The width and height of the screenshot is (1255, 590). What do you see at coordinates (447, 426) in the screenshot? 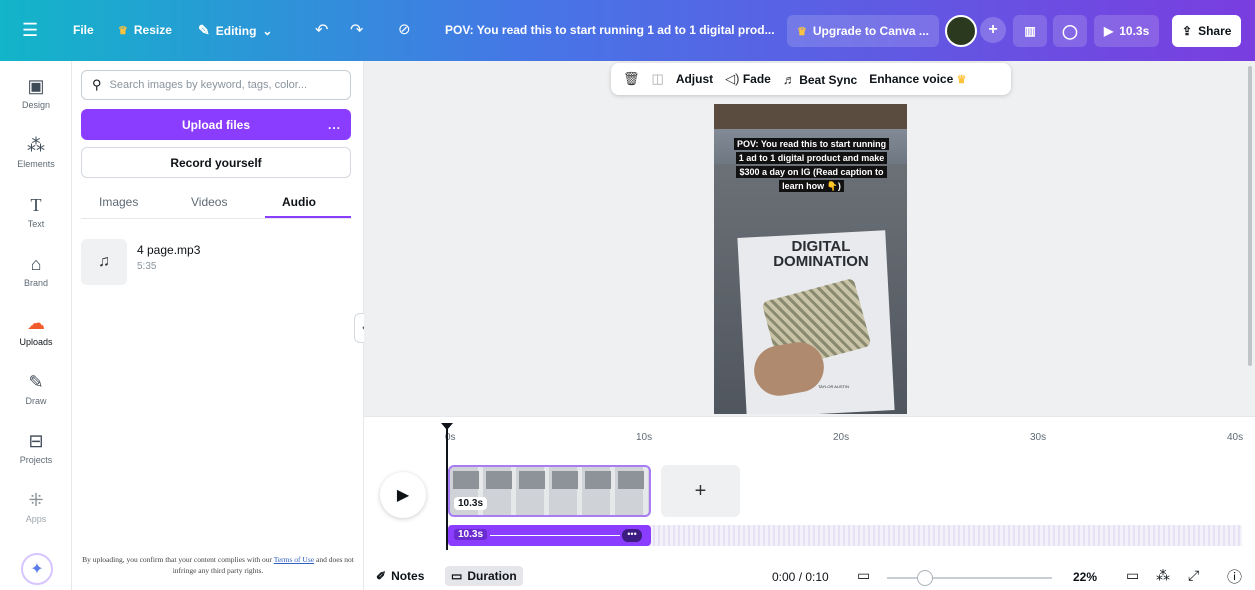
I see `playhead-handle` at bounding box center [447, 426].